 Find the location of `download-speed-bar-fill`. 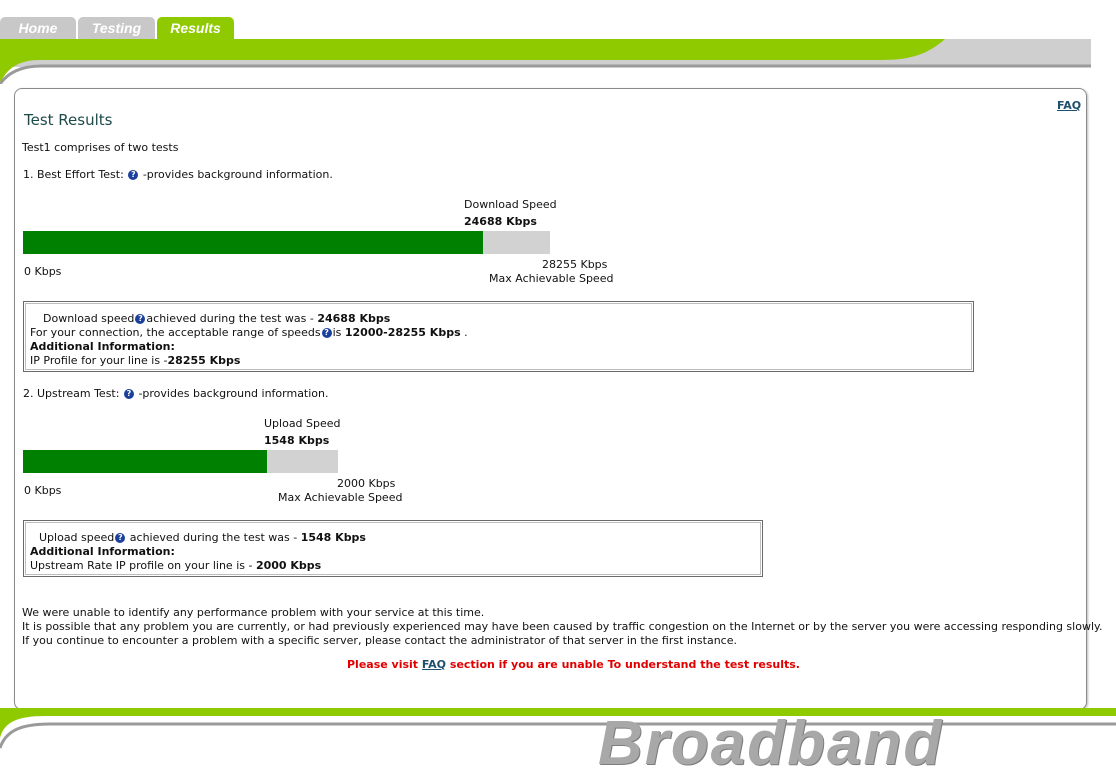

download-speed-bar-fill is located at coordinates (253, 242).